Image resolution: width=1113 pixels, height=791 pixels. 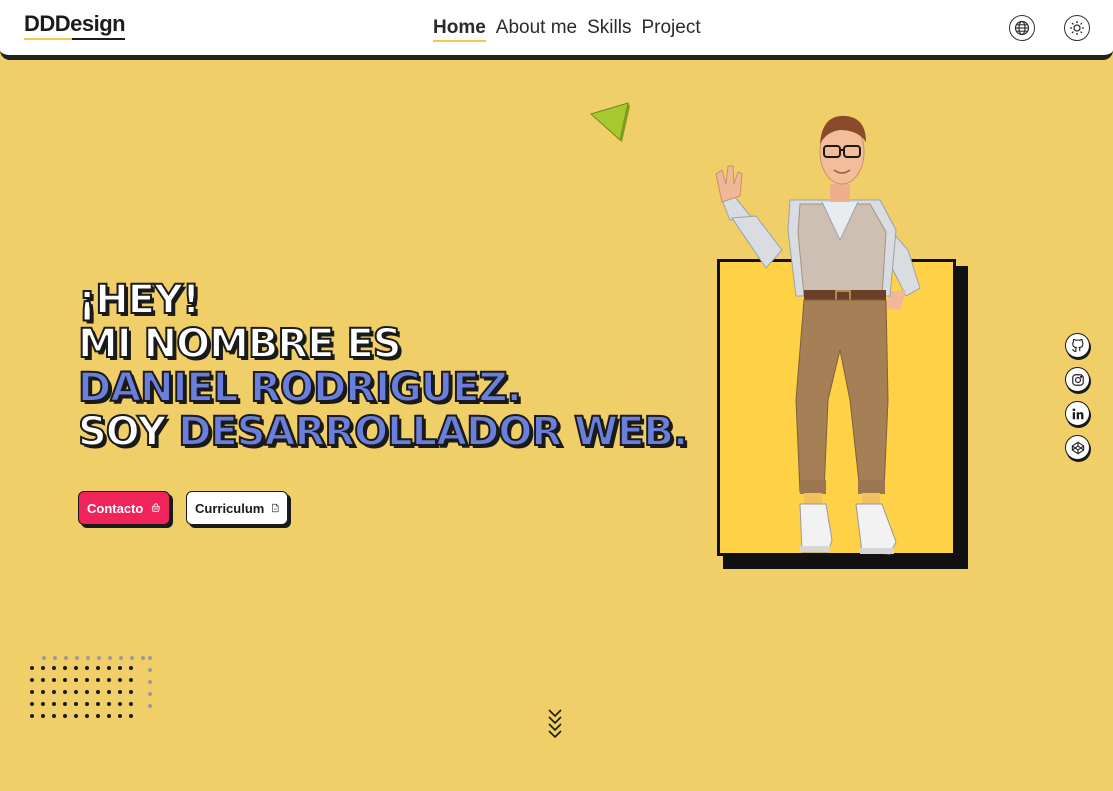 What do you see at coordinates (1077, 345) in the screenshot?
I see `github-icon` at bounding box center [1077, 345].